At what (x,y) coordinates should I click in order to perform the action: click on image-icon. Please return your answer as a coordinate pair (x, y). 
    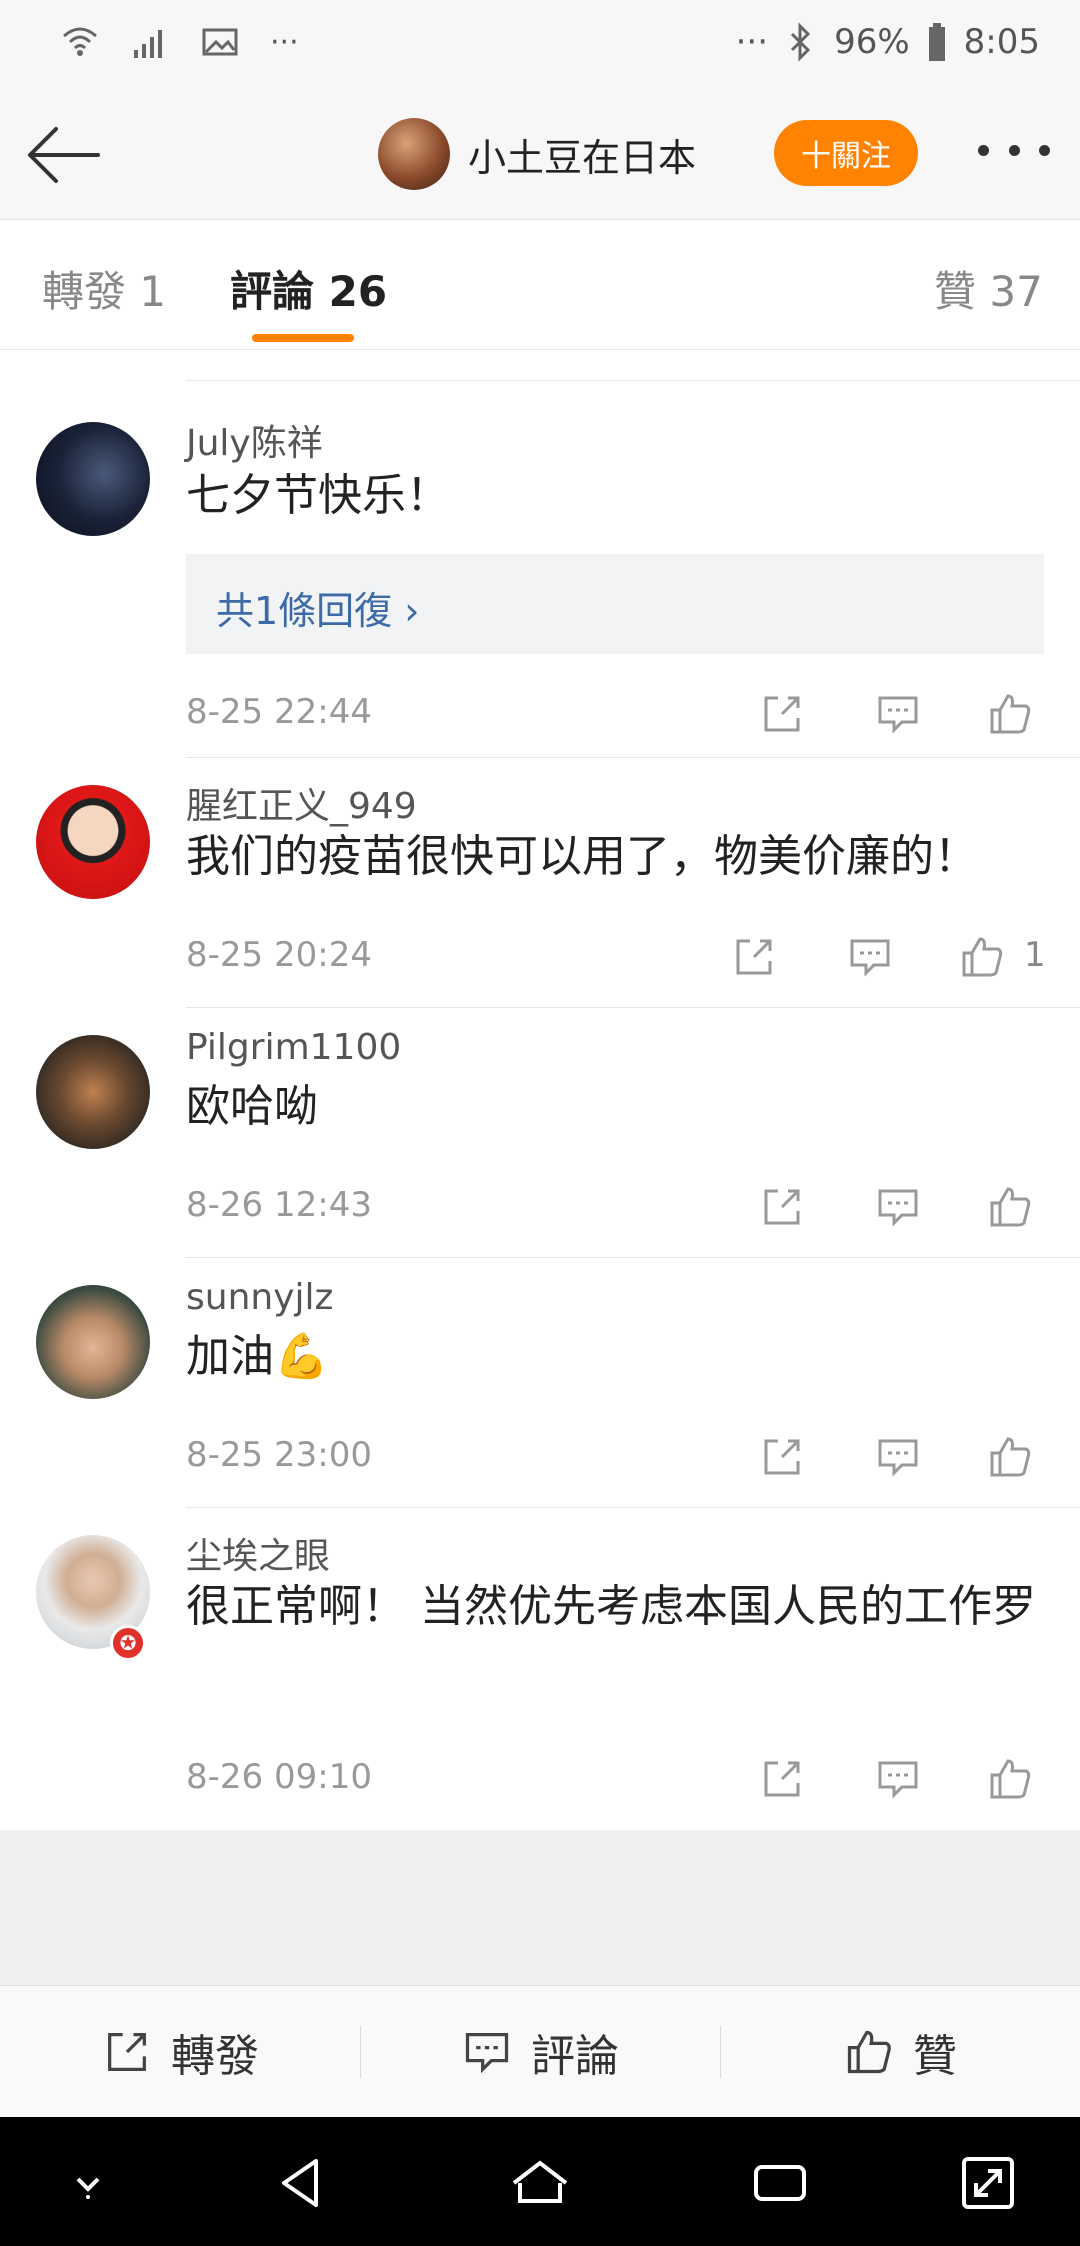
    Looking at the image, I should click on (220, 42).